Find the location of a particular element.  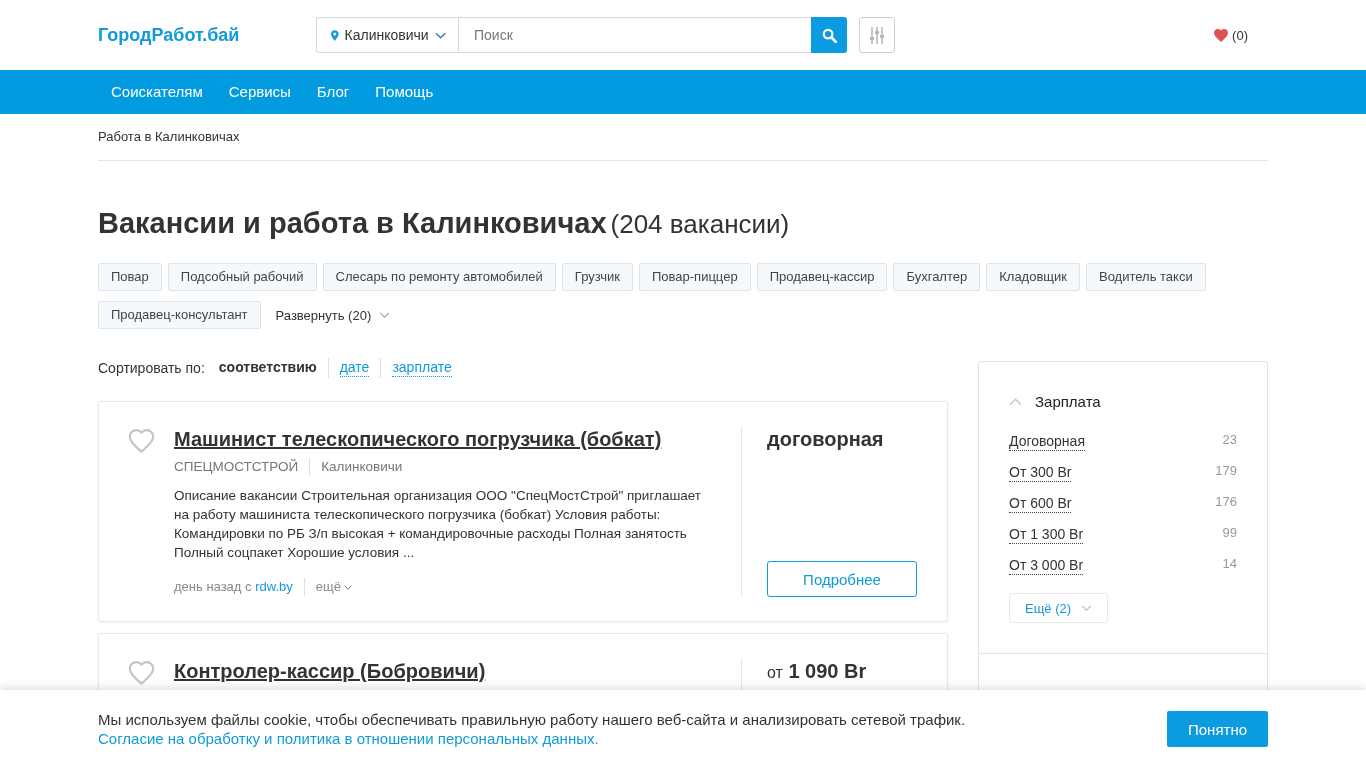

option-count: 179 is located at coordinates (1226, 471).